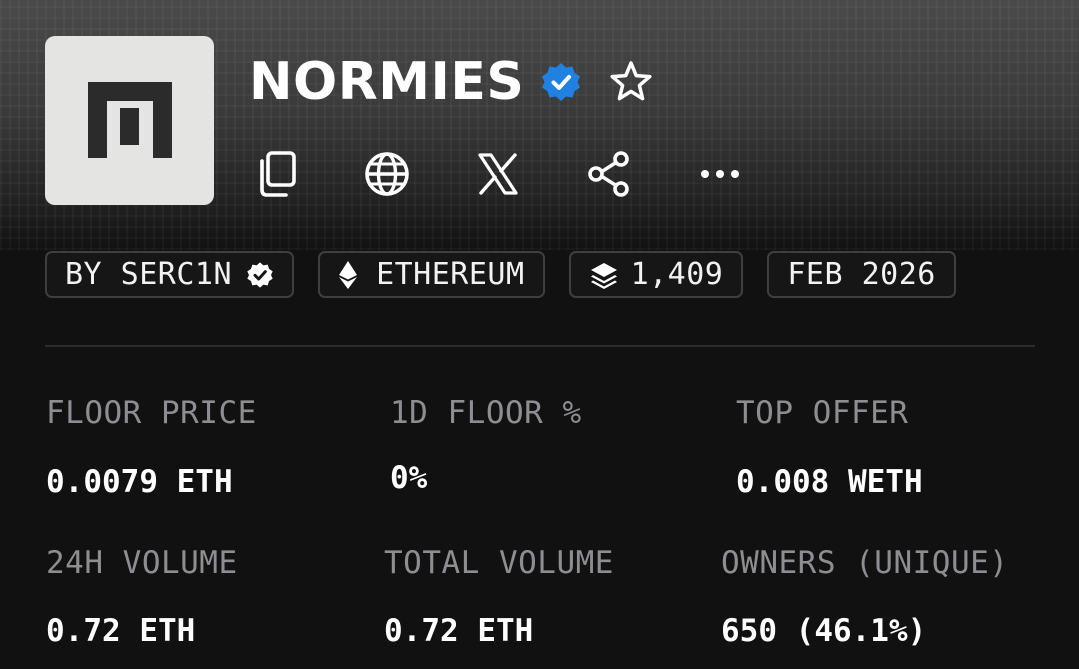  I want to click on collection-logo, so click(129, 120).